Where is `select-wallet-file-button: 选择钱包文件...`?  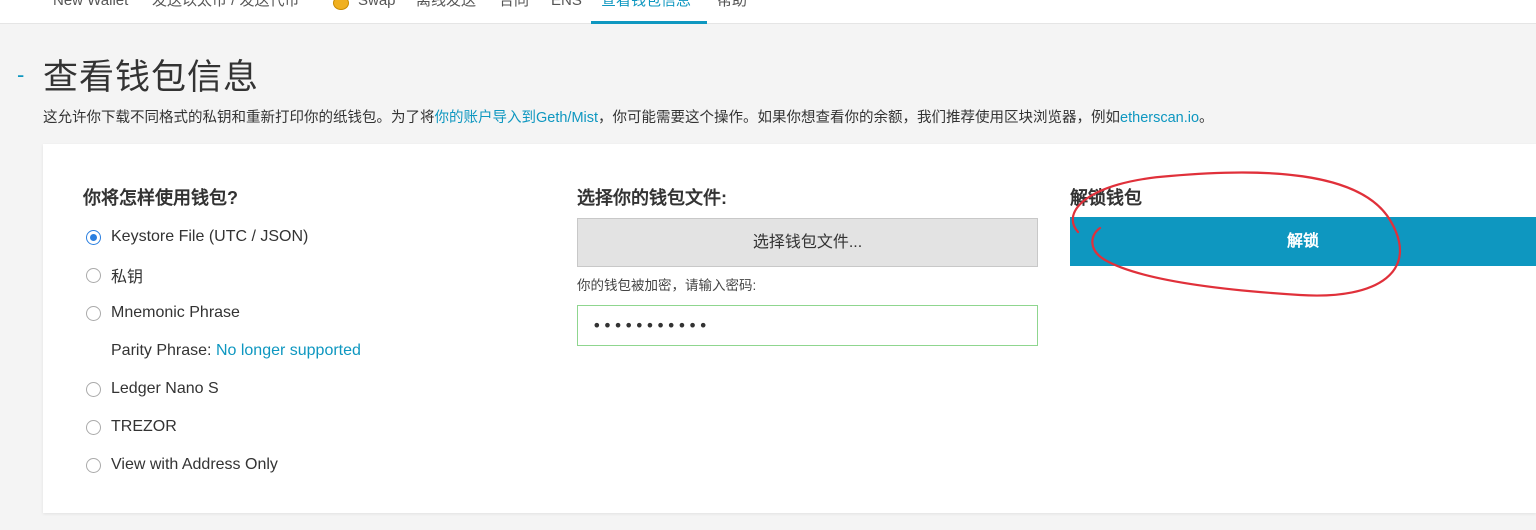 select-wallet-file-button: 选择钱包文件... is located at coordinates (807, 242).